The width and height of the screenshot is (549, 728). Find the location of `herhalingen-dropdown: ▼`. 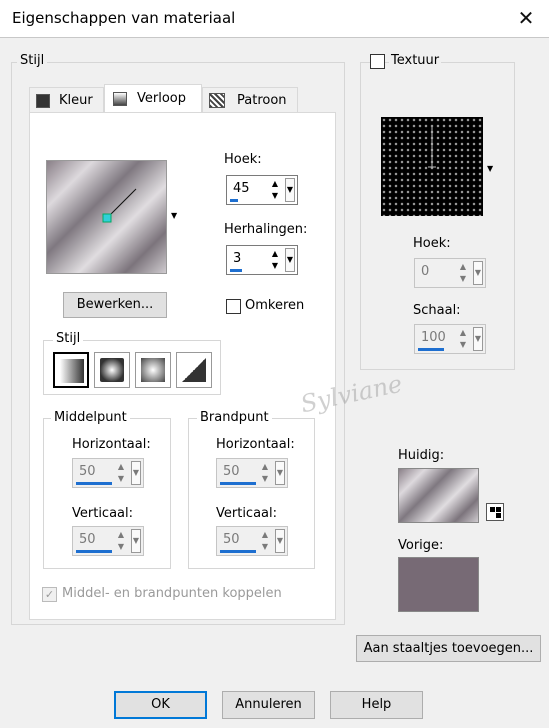

herhalingen-dropdown: ▼ is located at coordinates (290, 260).